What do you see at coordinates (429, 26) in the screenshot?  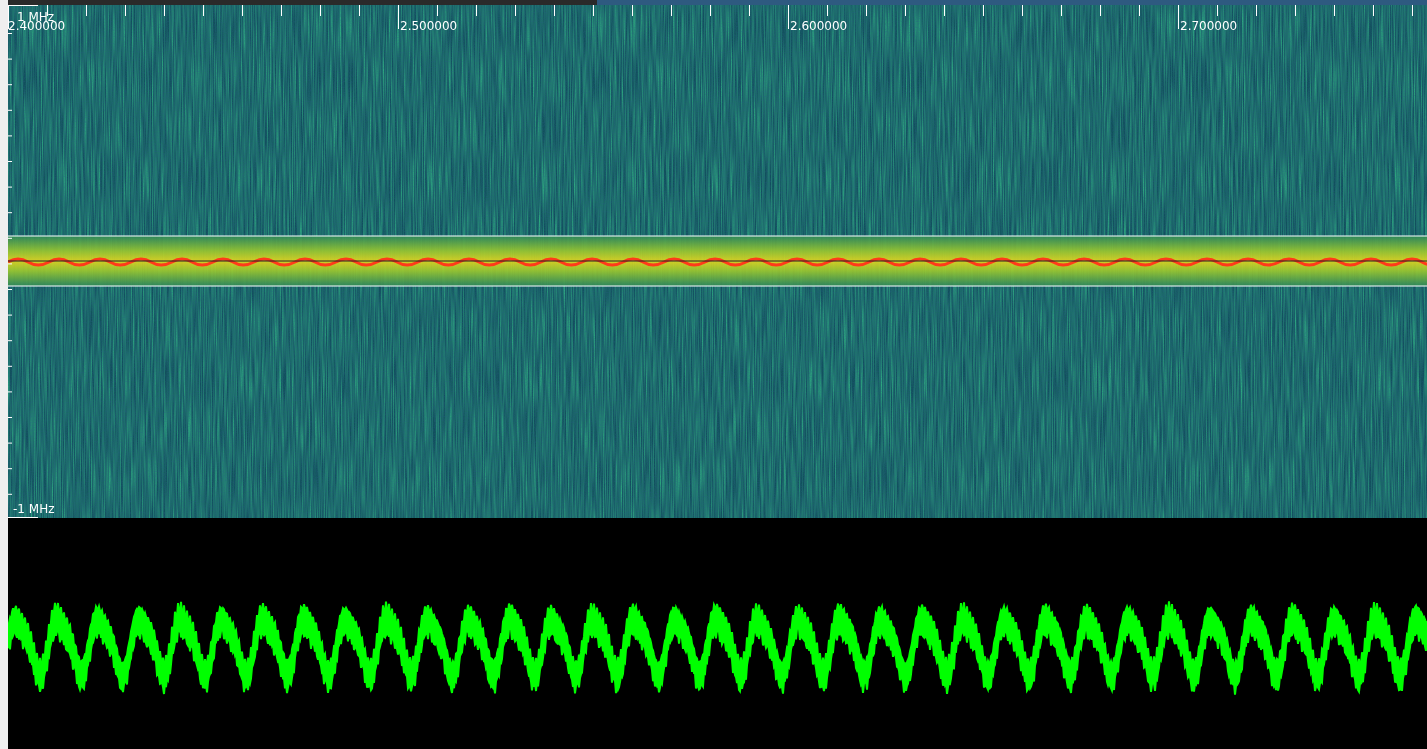 I see `time-axis-label: 2.500000` at bounding box center [429, 26].